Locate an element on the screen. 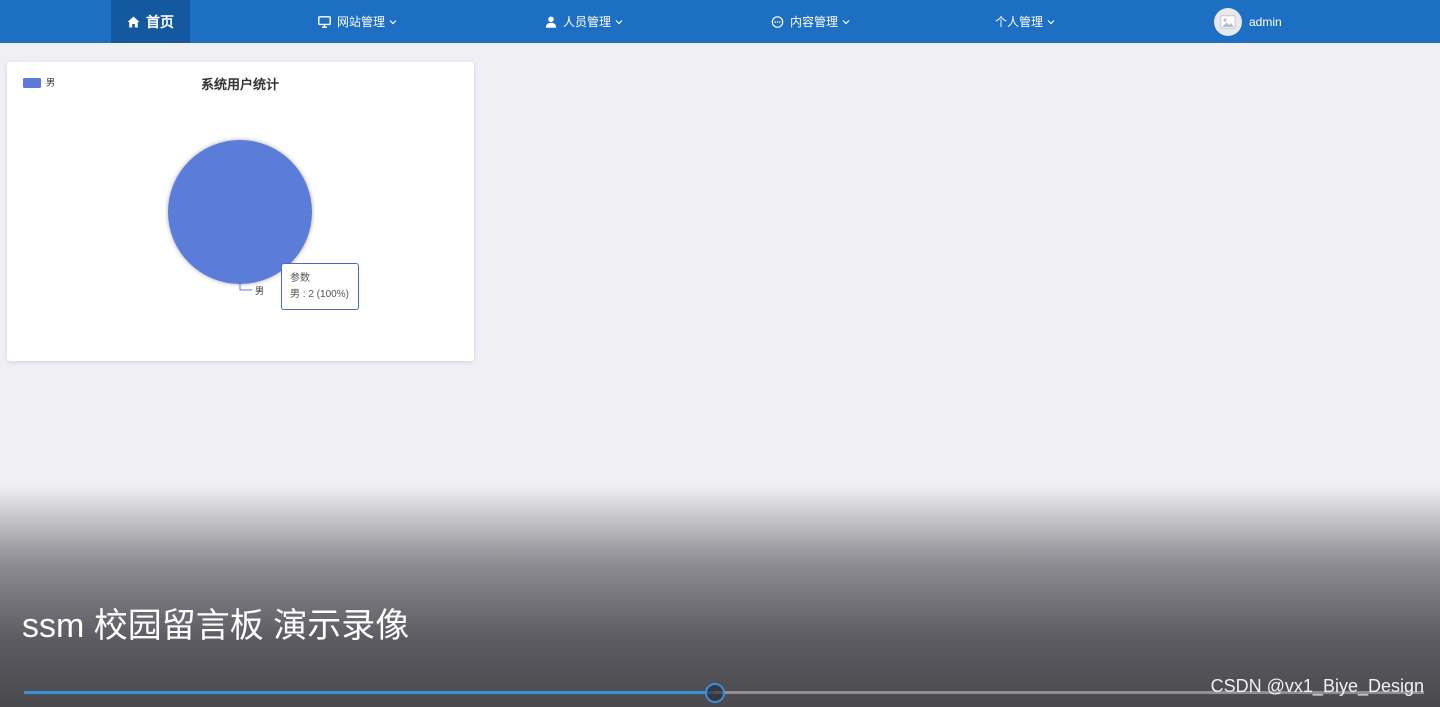 The width and height of the screenshot is (1440, 707). chart-title: 系统用户统计 is located at coordinates (240, 84).